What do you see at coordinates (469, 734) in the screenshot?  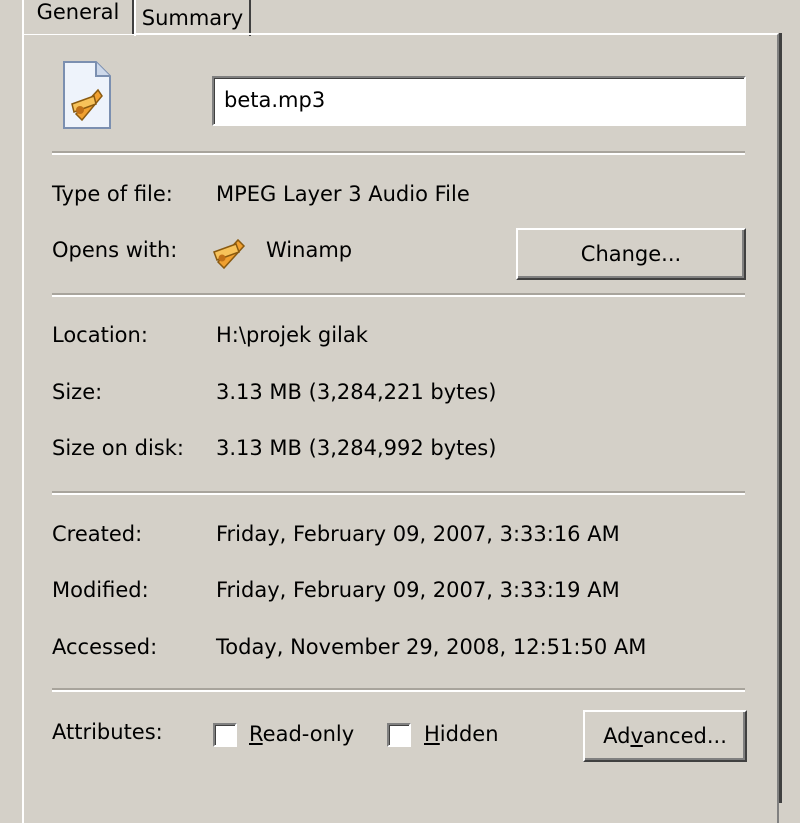 I see `hidden-label-rest: idden` at bounding box center [469, 734].